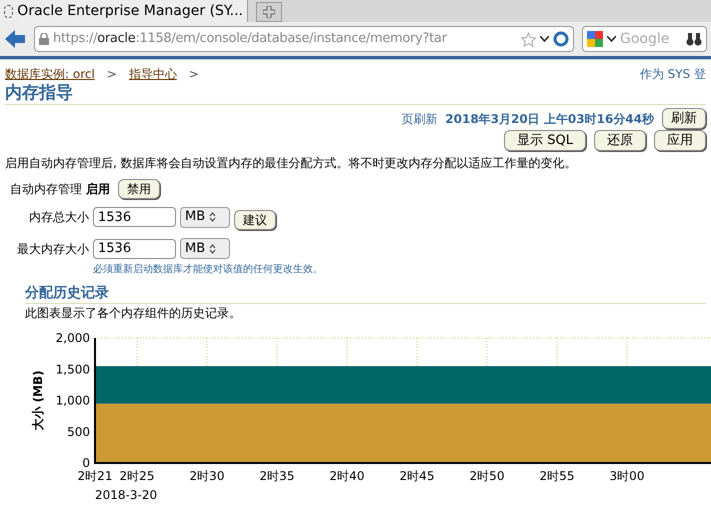 The height and width of the screenshot is (522, 711). I want to click on reload-icon, so click(561, 39).